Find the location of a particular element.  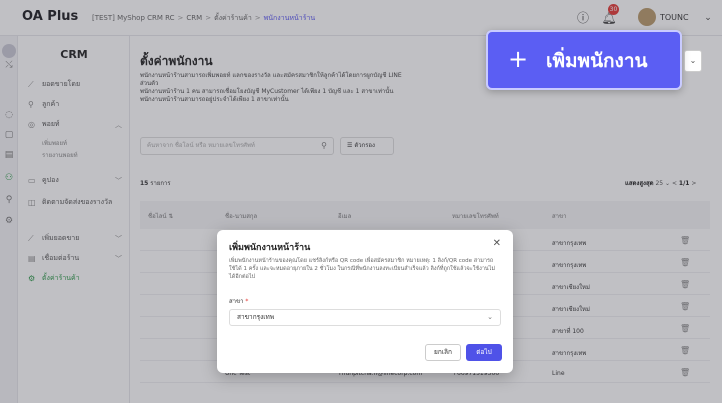

branch-field-label: สาขา * is located at coordinates (238, 301).